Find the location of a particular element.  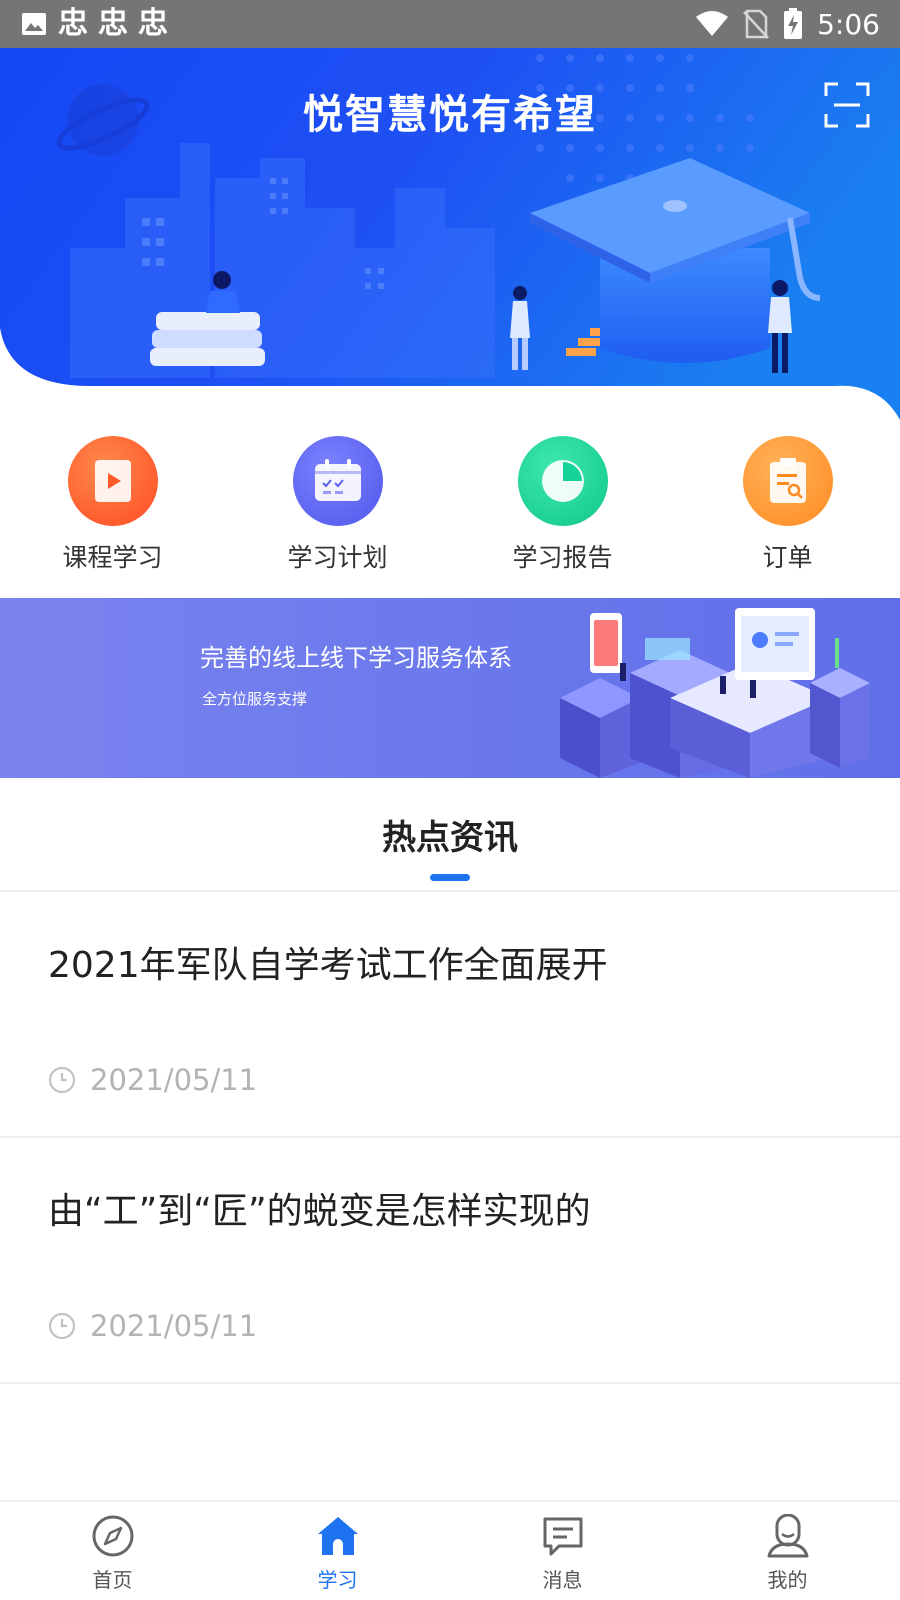

scan-icon is located at coordinates (847, 105).